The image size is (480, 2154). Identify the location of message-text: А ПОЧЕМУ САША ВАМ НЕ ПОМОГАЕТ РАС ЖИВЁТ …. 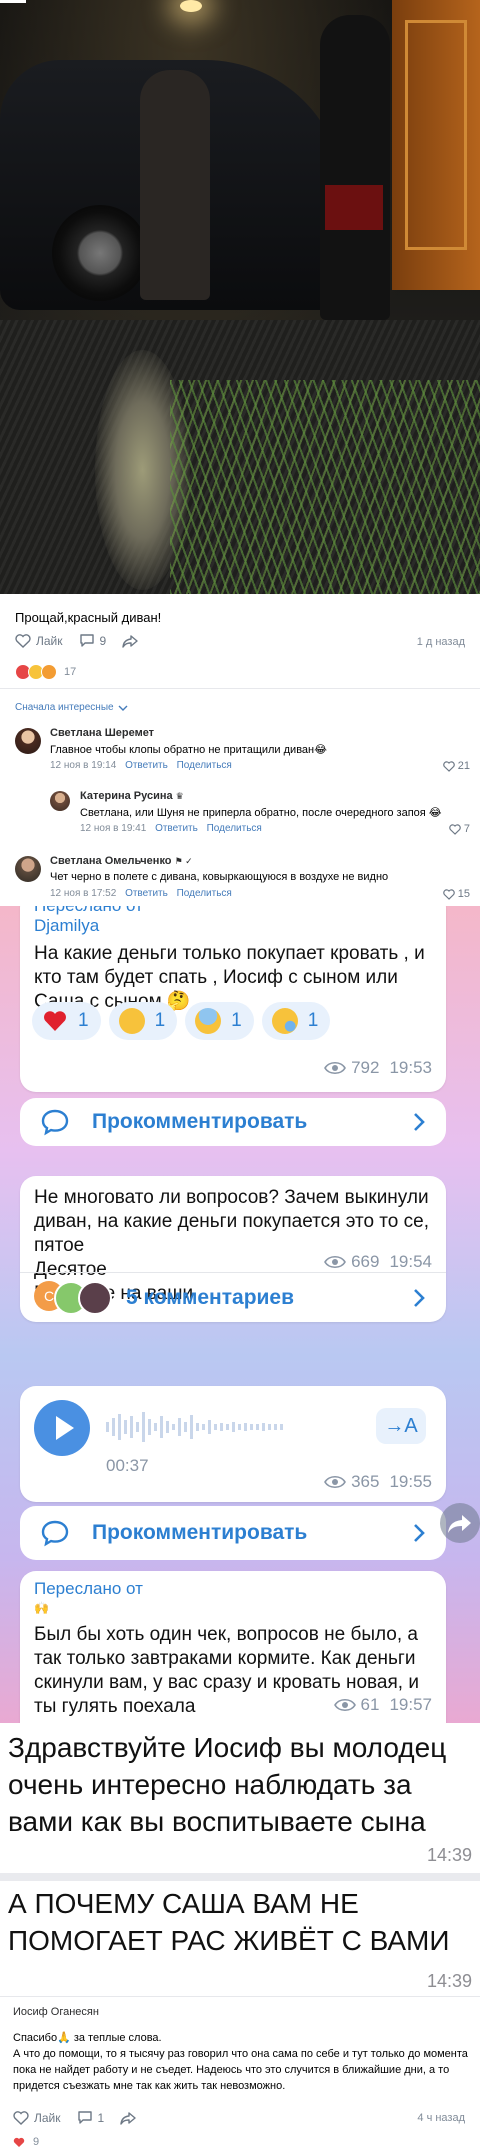
(229, 1922).